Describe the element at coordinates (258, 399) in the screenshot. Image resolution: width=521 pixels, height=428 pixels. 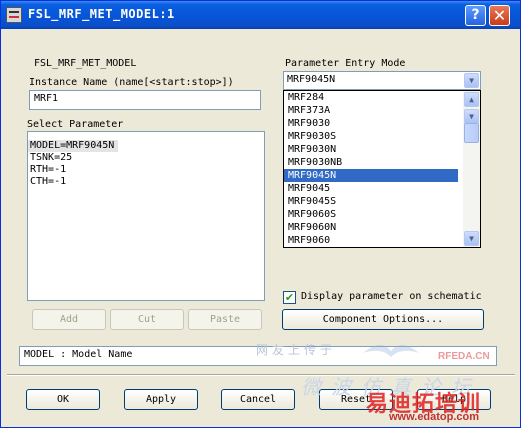
I see `cancel-button: Cancel` at that location.